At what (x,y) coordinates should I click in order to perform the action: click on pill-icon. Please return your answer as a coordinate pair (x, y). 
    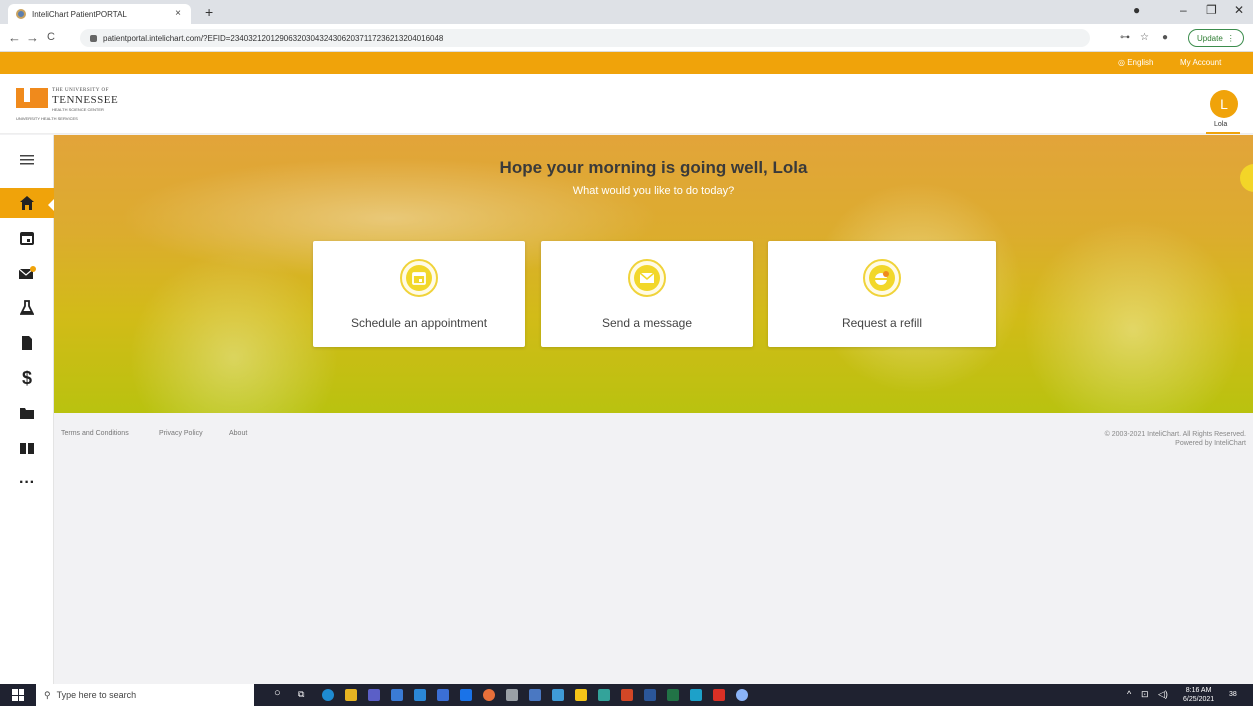
    Looking at the image, I should click on (882, 278).